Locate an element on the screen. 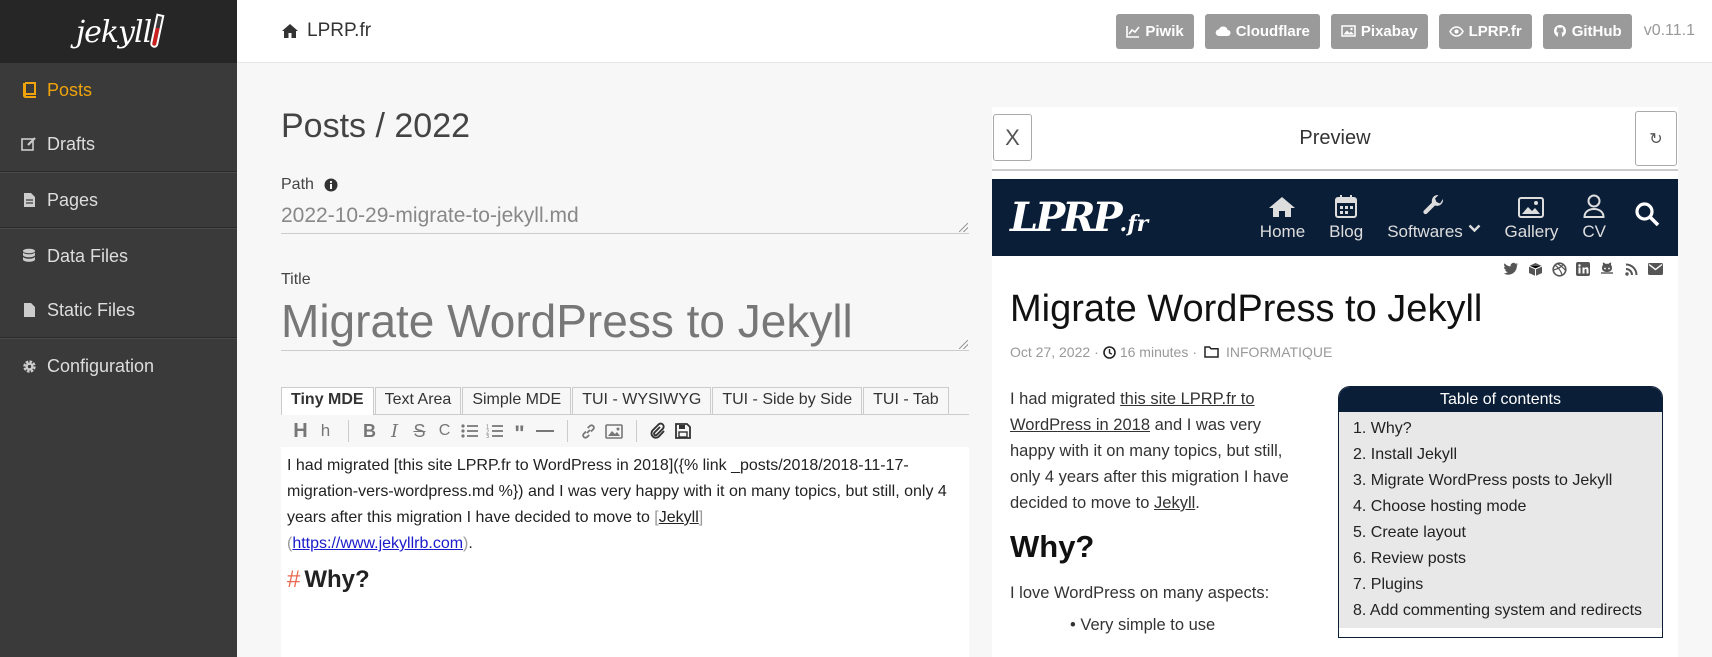 The height and width of the screenshot is (657, 1712). link-url: https://www.jekyllrb.com is located at coordinates (377, 543).